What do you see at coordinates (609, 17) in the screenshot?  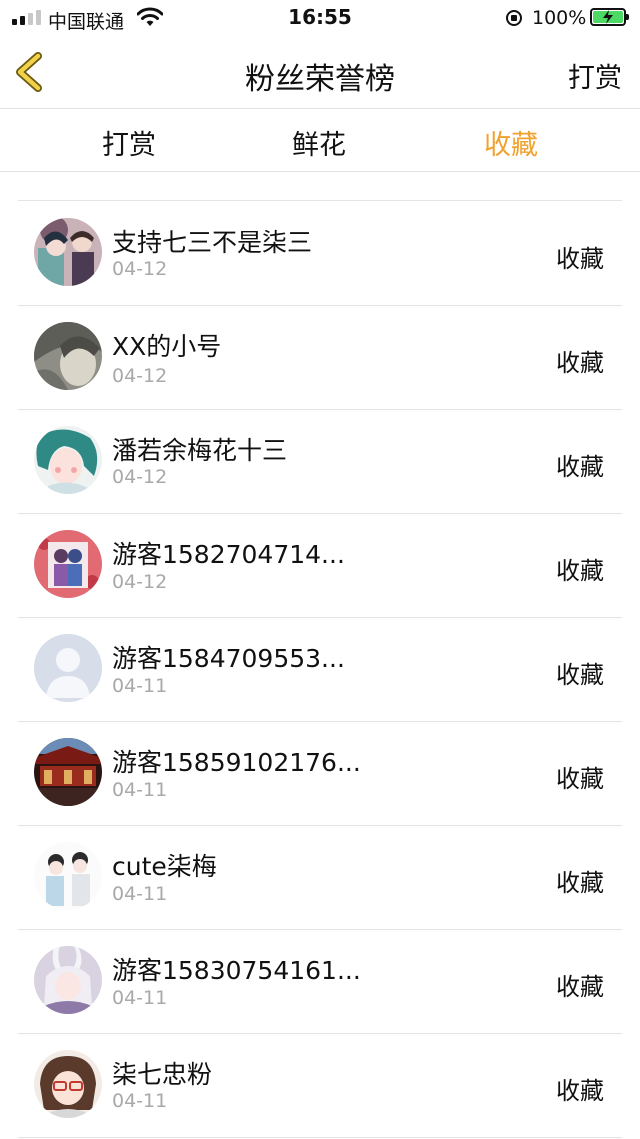 I see `battery-charging-icon` at bounding box center [609, 17].